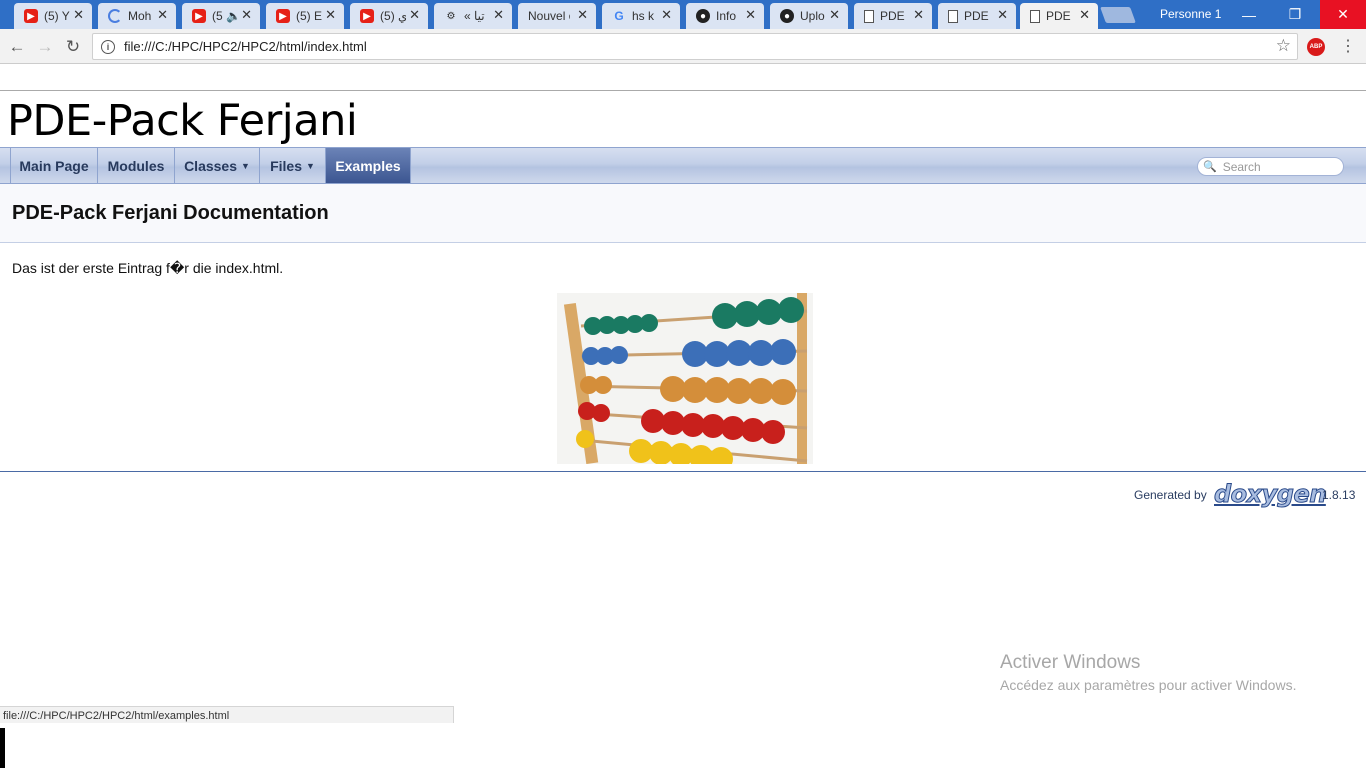  Describe the element at coordinates (619, 16) in the screenshot. I see `google-icon: G` at that location.